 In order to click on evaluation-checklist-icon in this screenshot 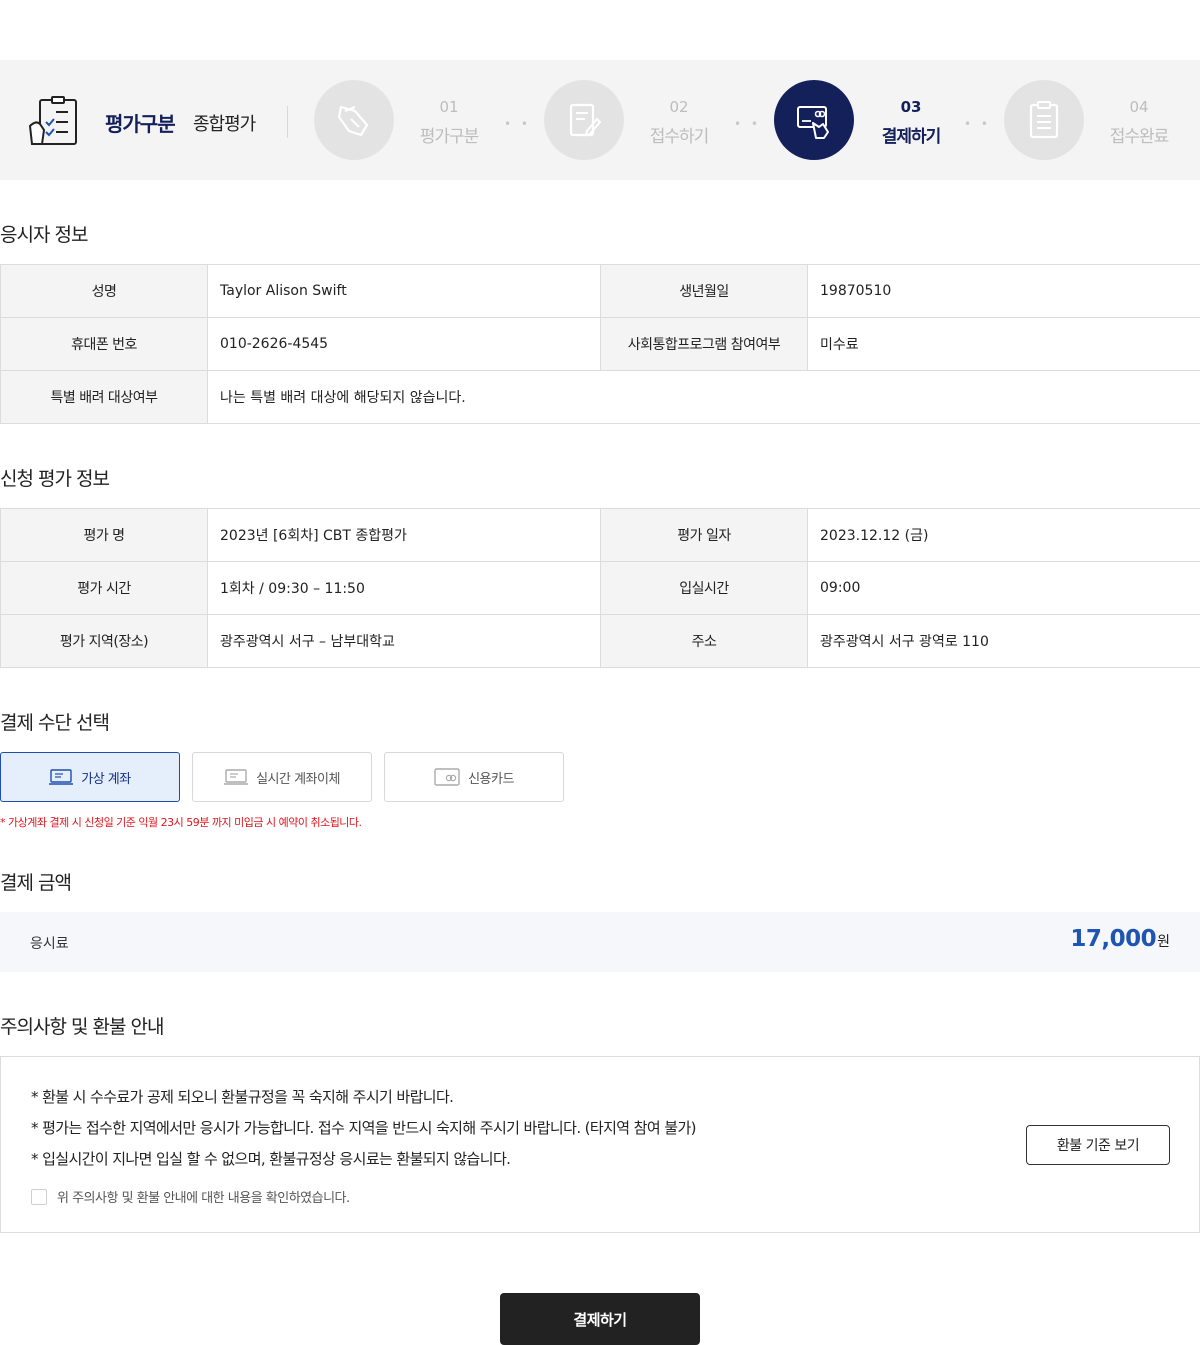, I will do `click(52, 120)`.